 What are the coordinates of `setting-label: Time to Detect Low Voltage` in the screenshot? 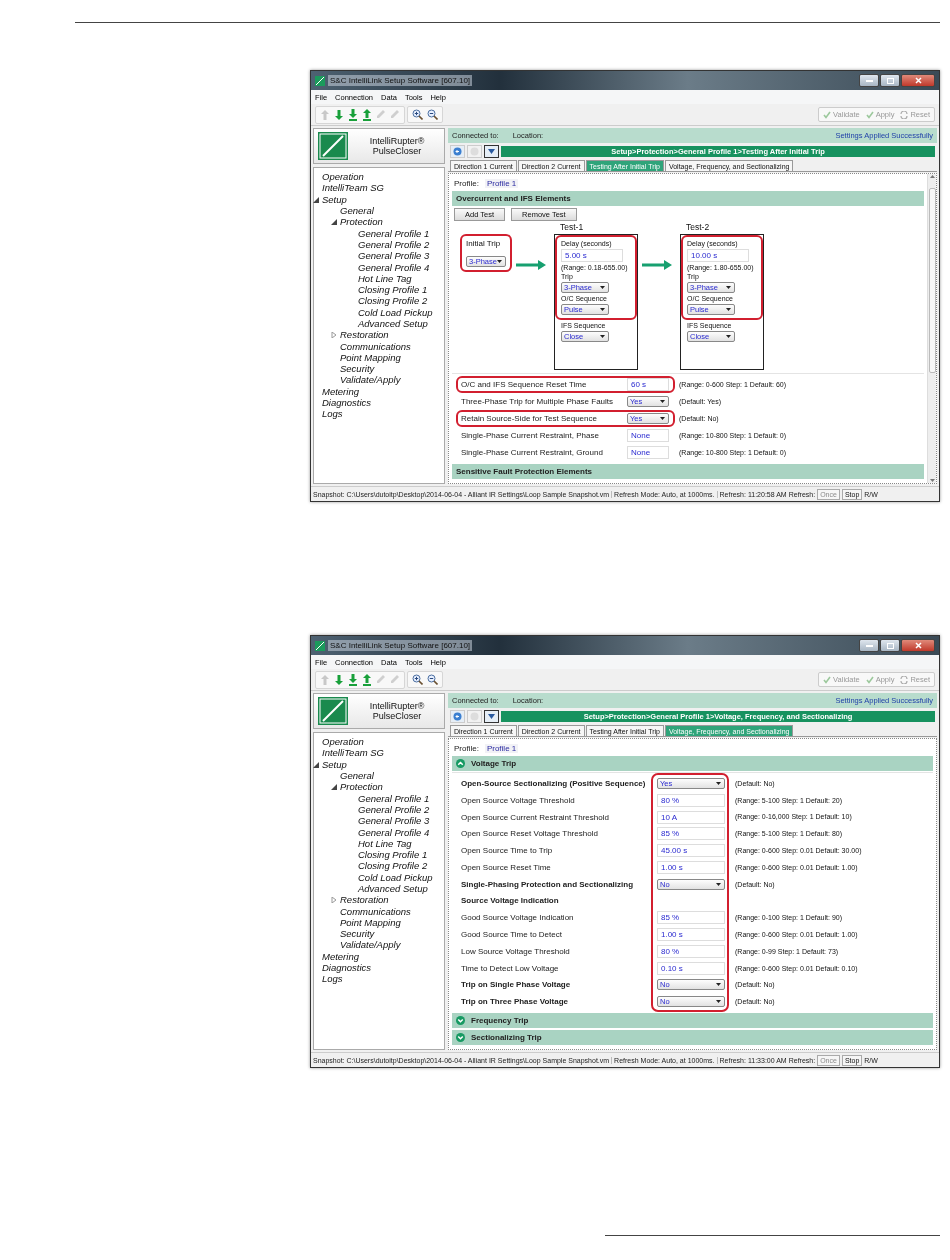 It's located at (510, 968).